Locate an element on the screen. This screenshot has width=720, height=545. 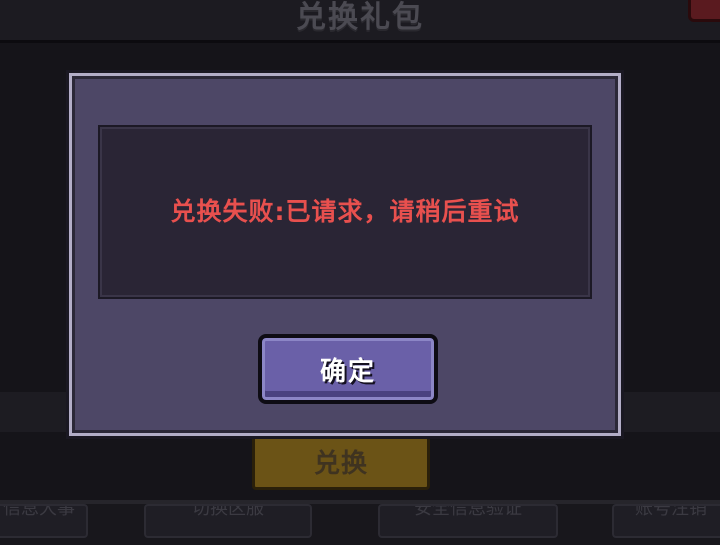
confirm-button: 确定 is located at coordinates (348, 369).